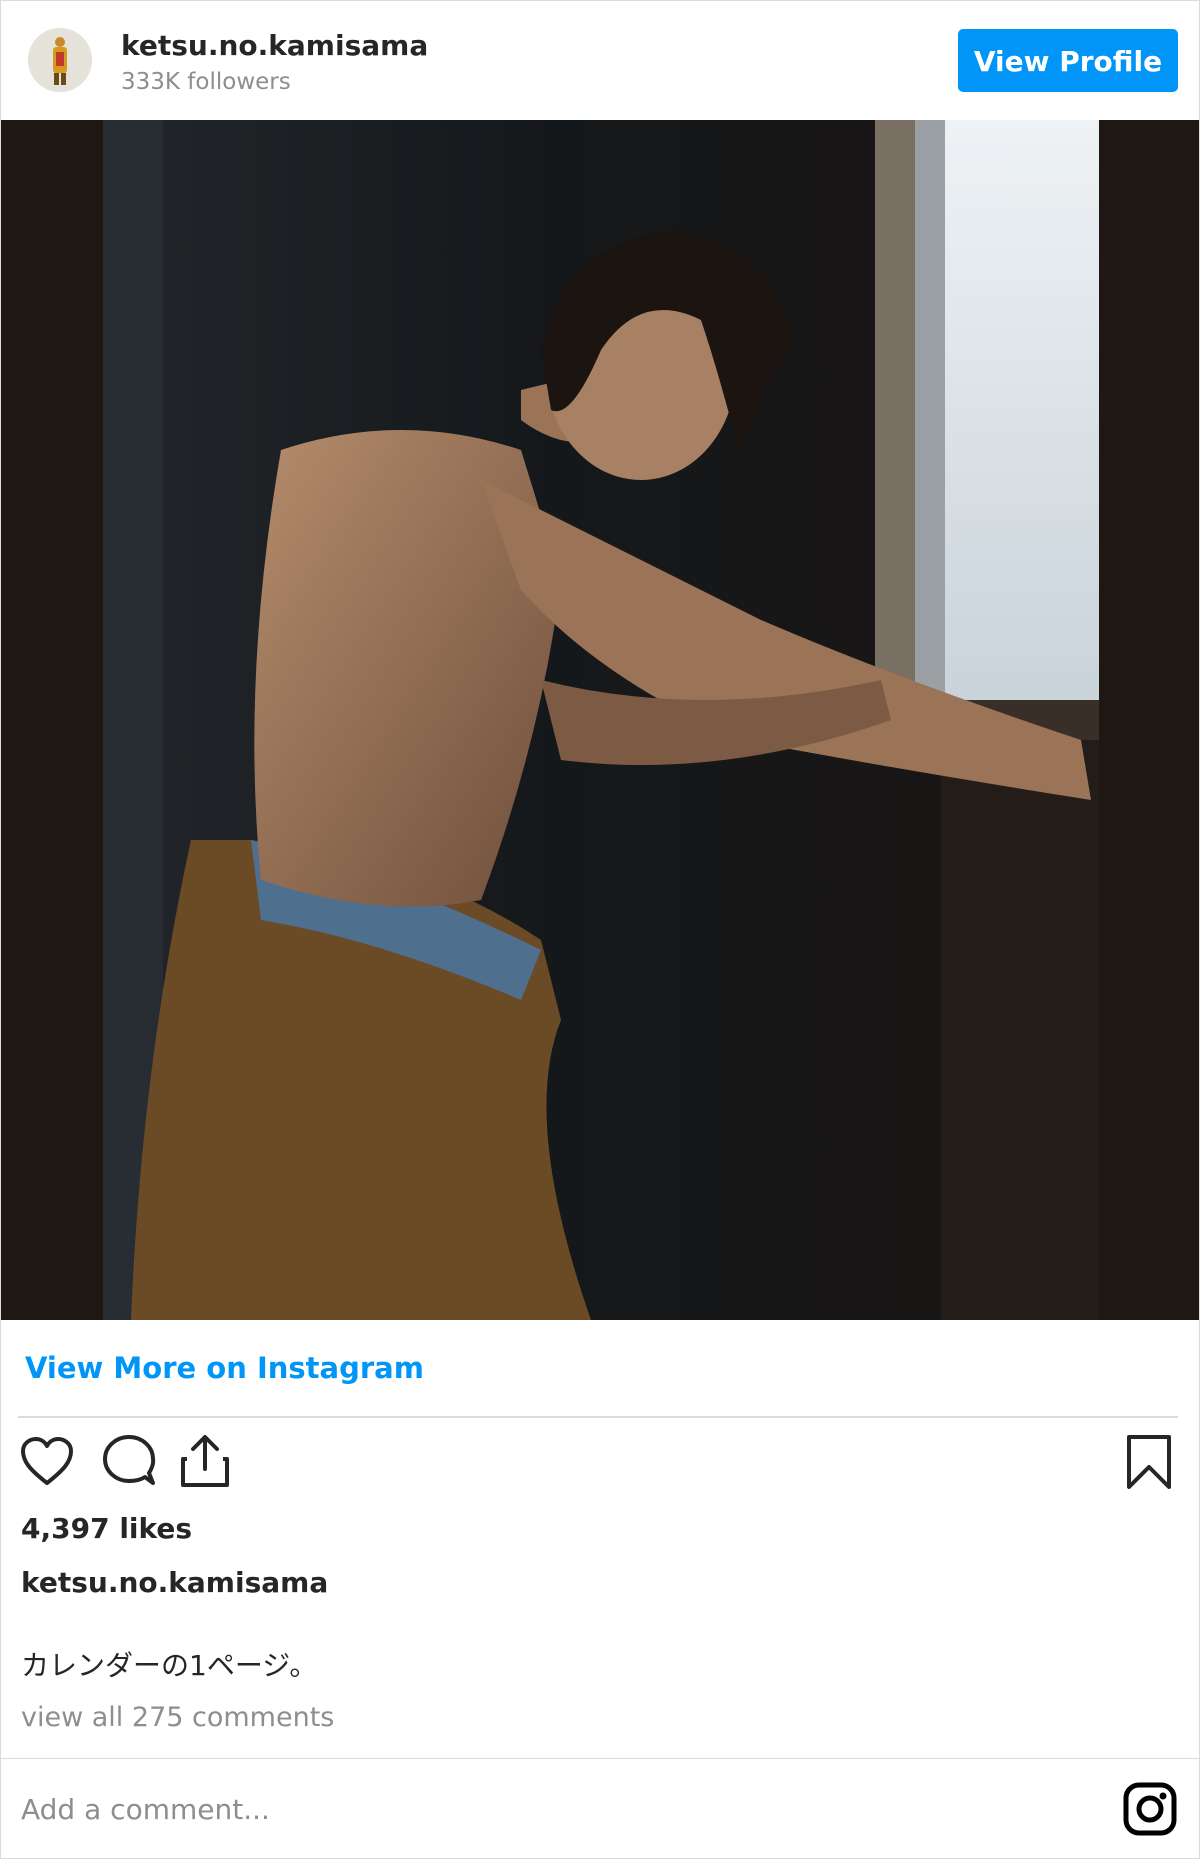 The height and width of the screenshot is (1859, 1200). Describe the element at coordinates (1068, 60) in the screenshot. I see `view-profile-button: View Profile` at that location.